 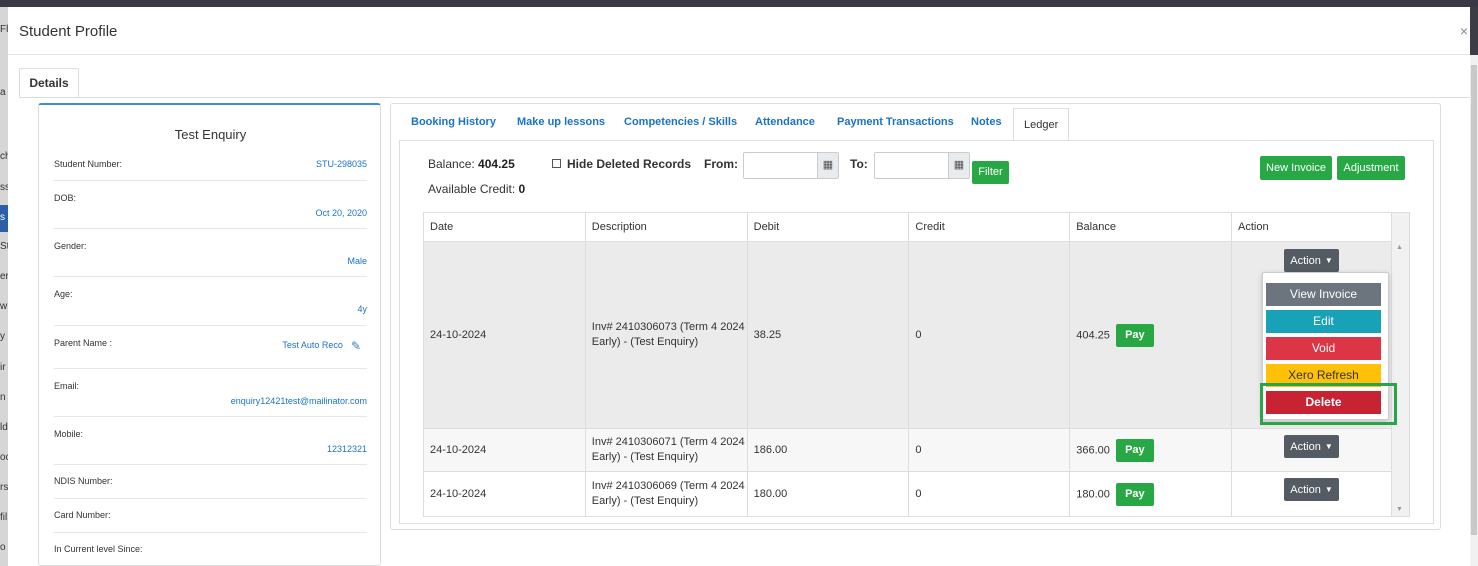 What do you see at coordinates (1151, 227) in the screenshot?
I see `column-header: Balance` at bounding box center [1151, 227].